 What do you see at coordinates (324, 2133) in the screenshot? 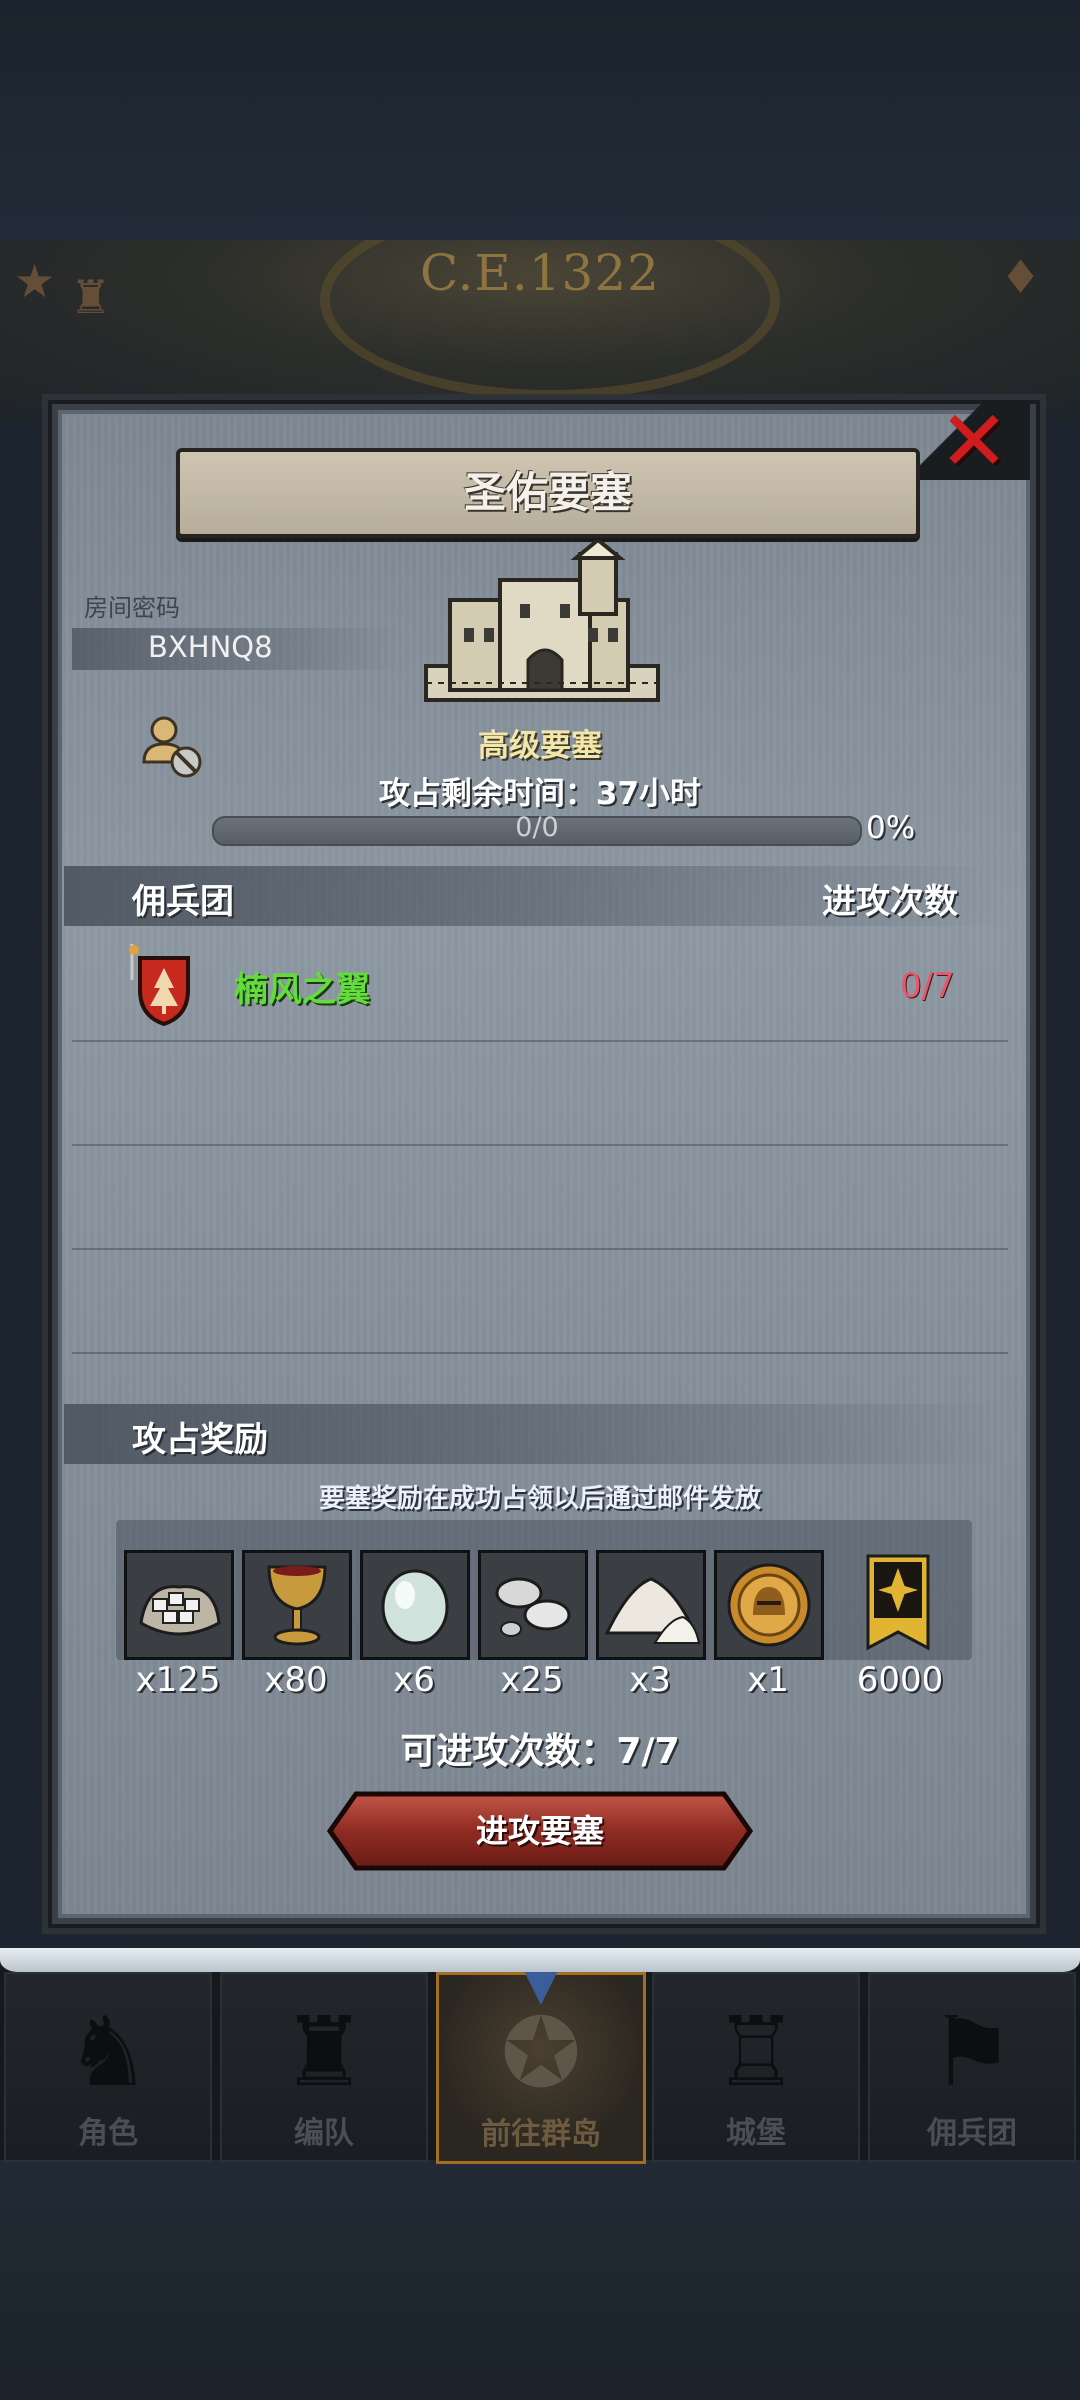
I see `nav-label: 编队` at bounding box center [324, 2133].